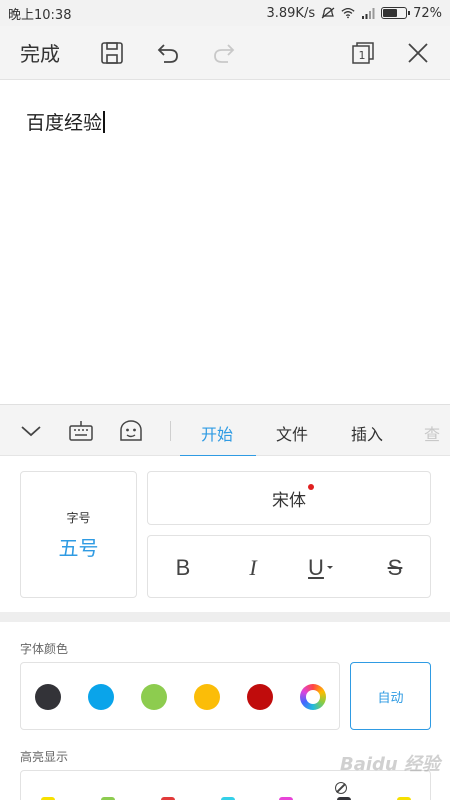  What do you see at coordinates (291, 13) in the screenshot?
I see `network-speed: 3.89K/s` at bounding box center [291, 13].